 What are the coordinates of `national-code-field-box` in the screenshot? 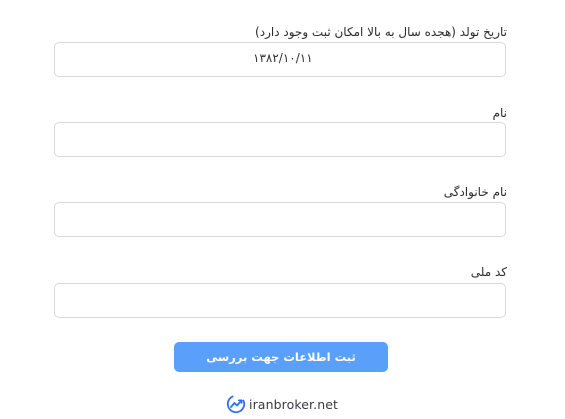 It's located at (280, 300).